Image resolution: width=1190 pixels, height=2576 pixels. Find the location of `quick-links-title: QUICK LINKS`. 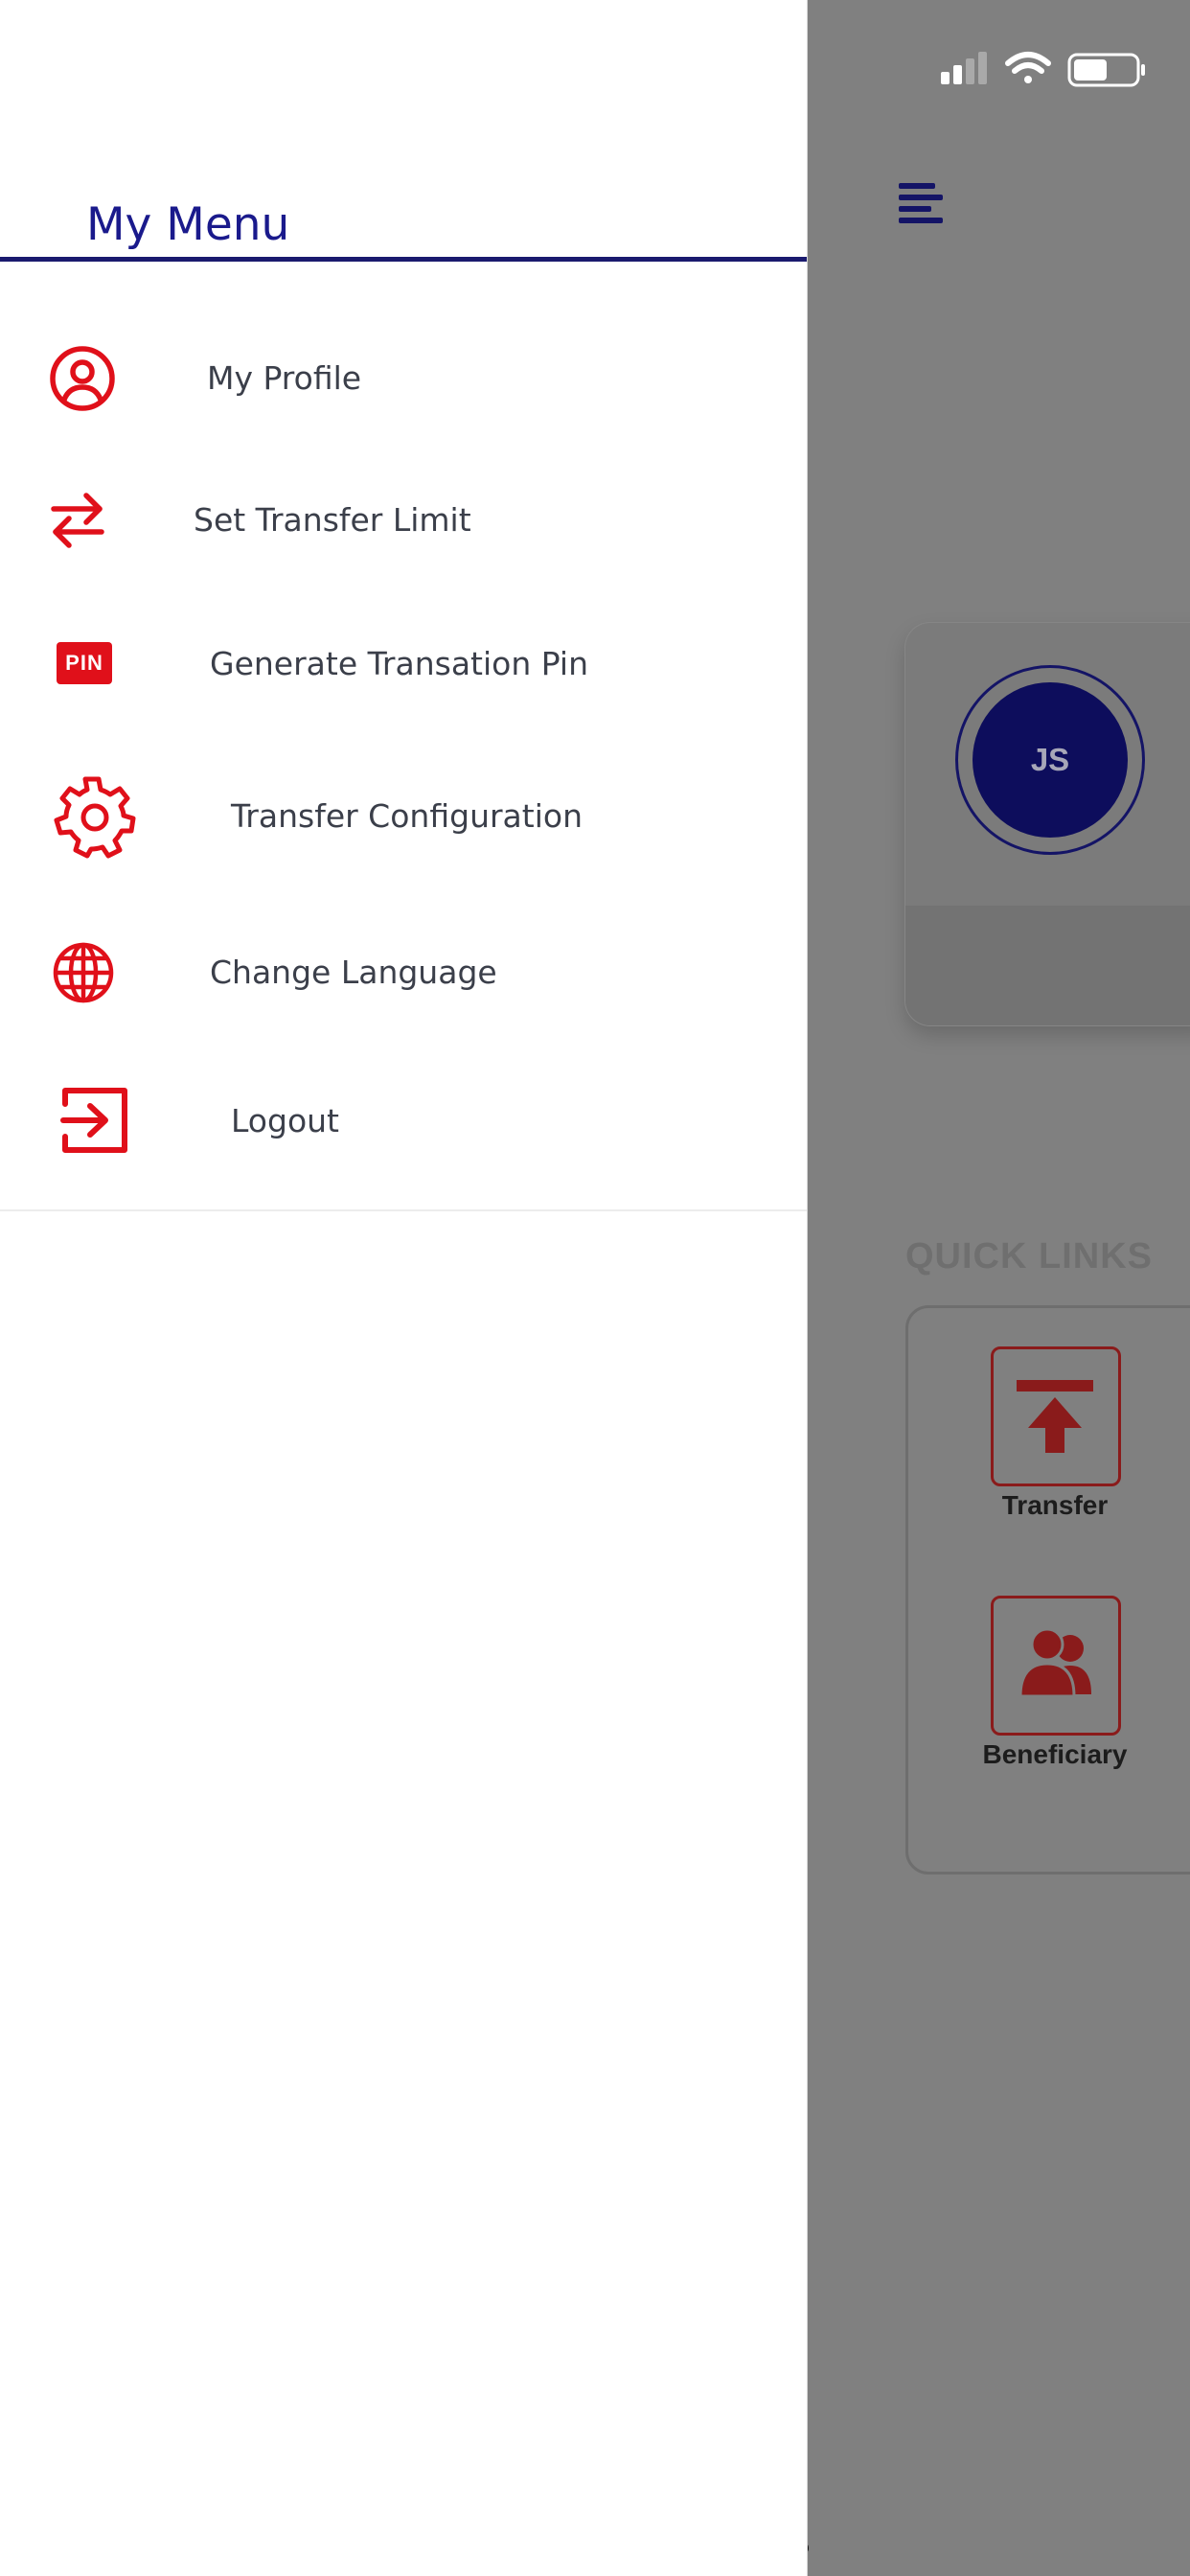

quick-links-title: QUICK LINKS is located at coordinates (1029, 1256).